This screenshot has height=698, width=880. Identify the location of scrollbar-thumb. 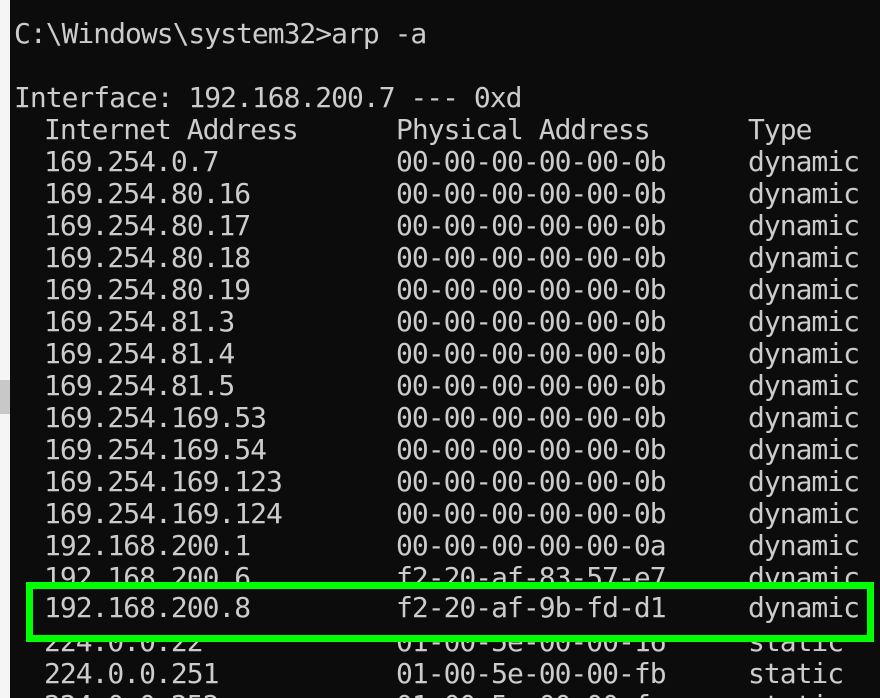
(5, 397).